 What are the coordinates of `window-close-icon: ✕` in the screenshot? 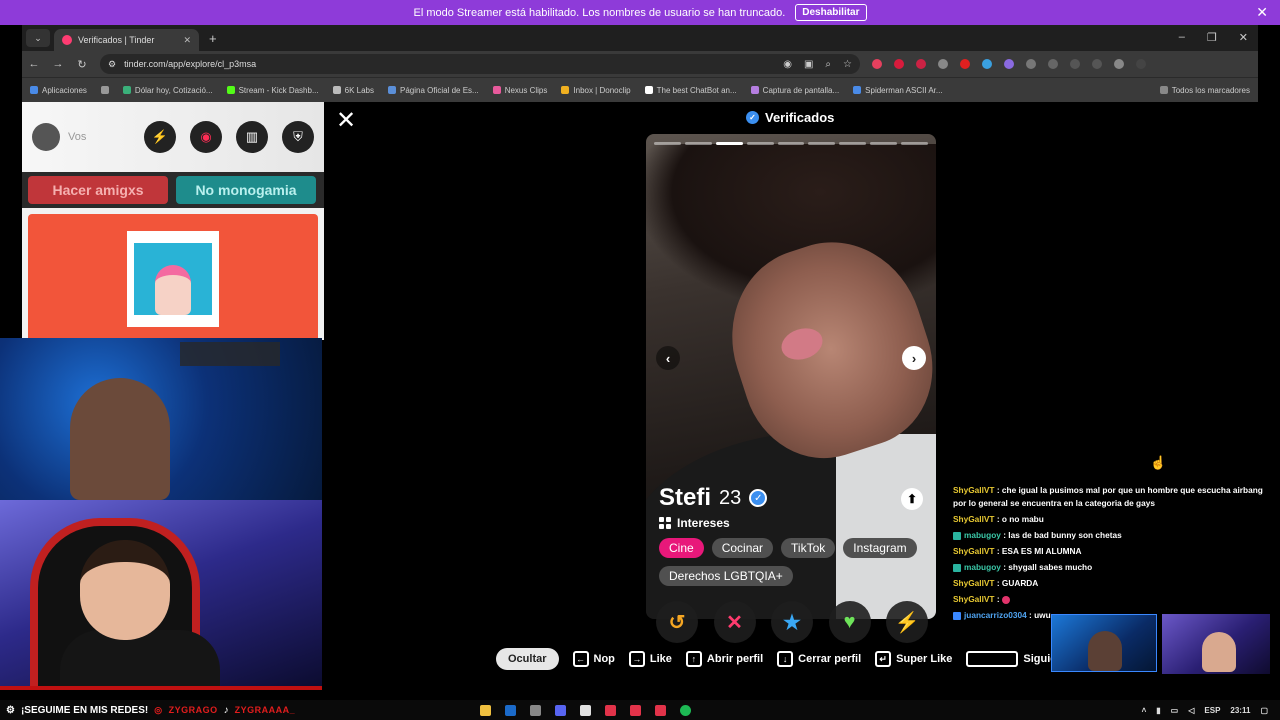 It's located at (1243, 37).